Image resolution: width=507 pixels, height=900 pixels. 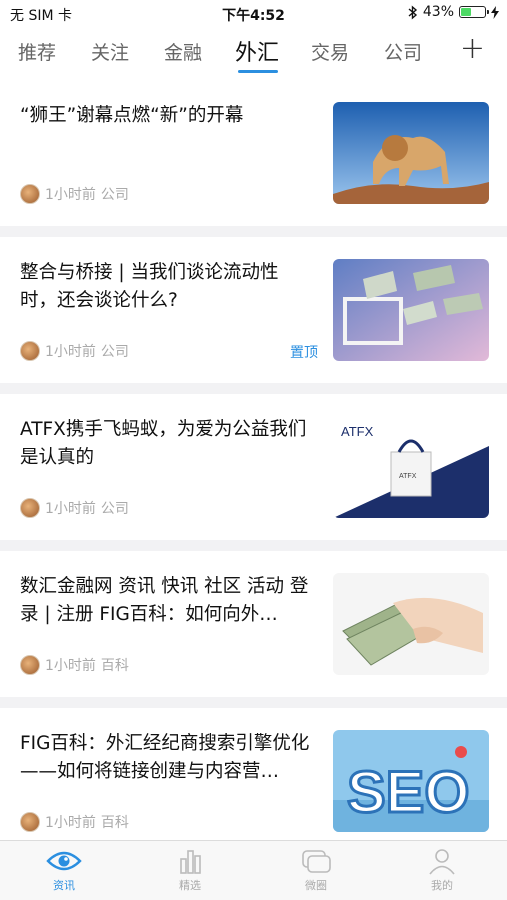 I want to click on atfx-logo-text: ATFX, so click(x=357, y=431).